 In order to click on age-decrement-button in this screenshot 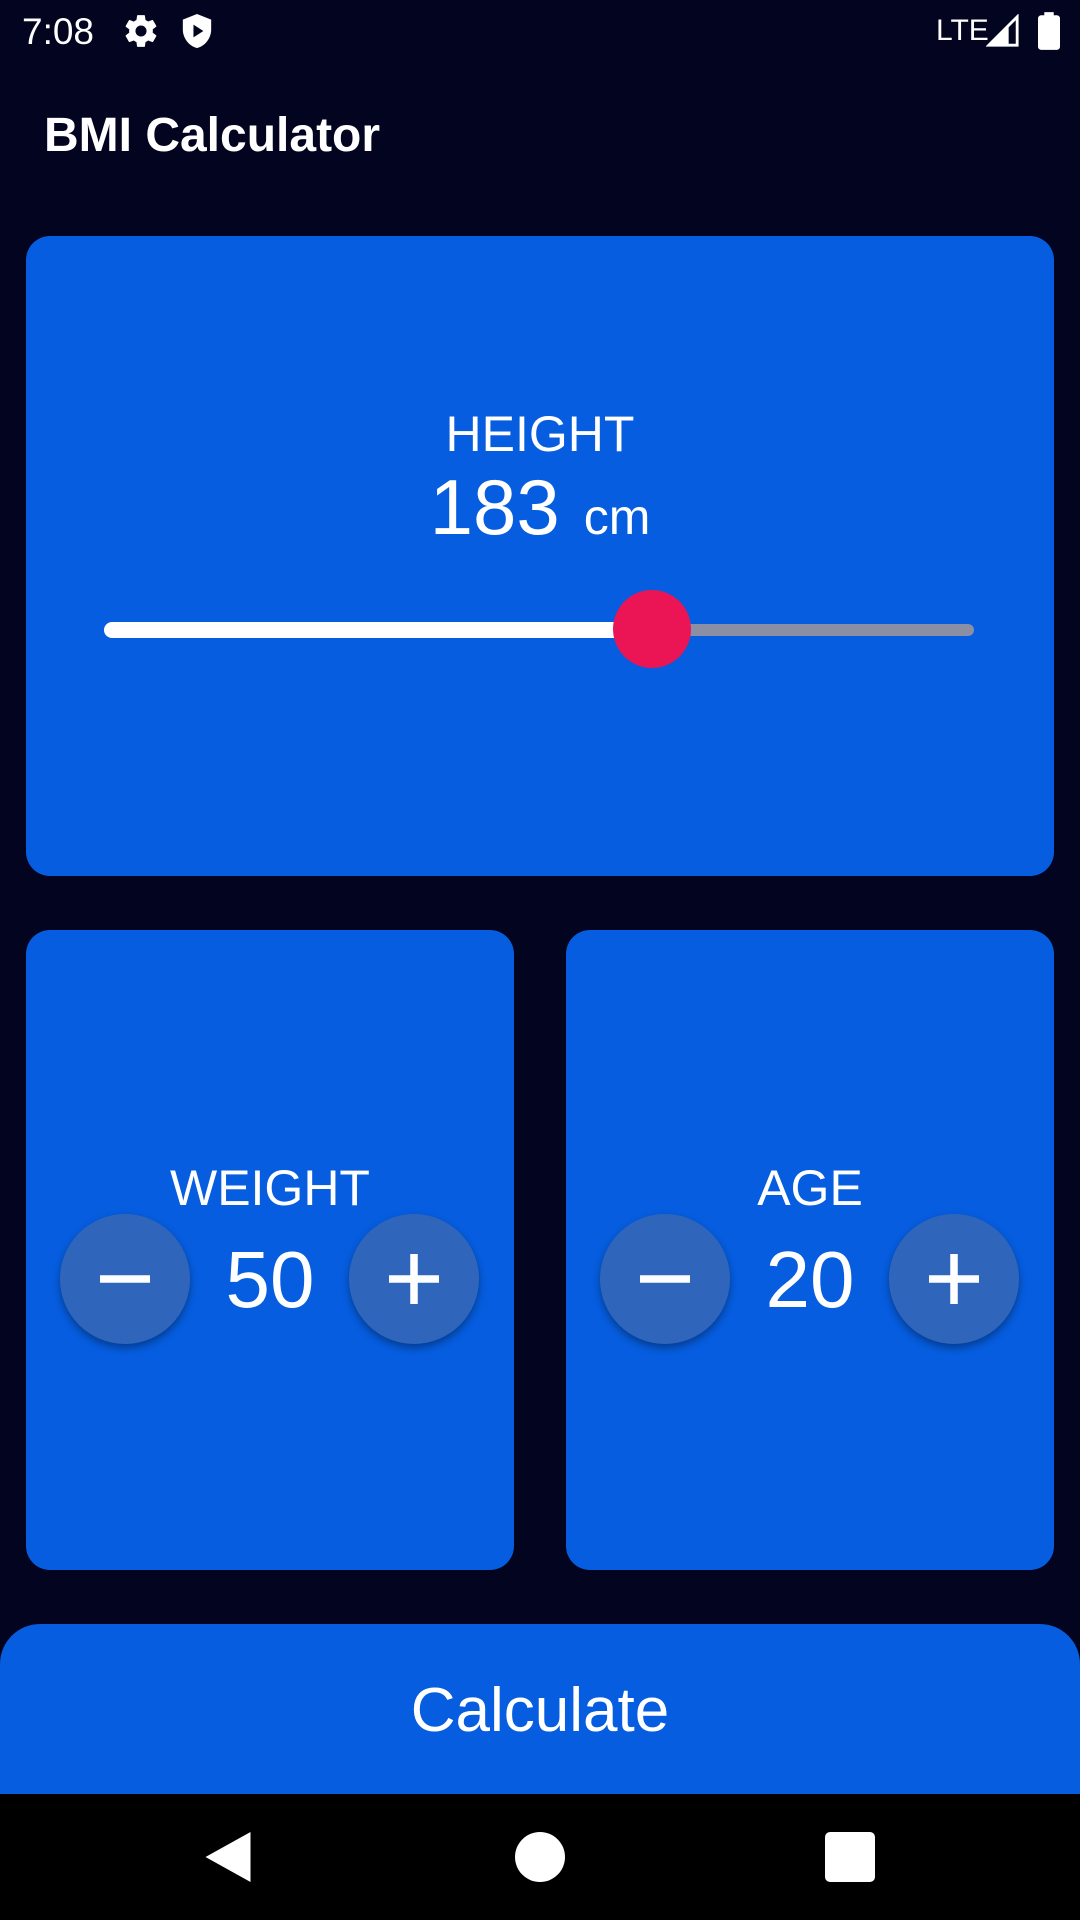, I will do `click(665, 1279)`.